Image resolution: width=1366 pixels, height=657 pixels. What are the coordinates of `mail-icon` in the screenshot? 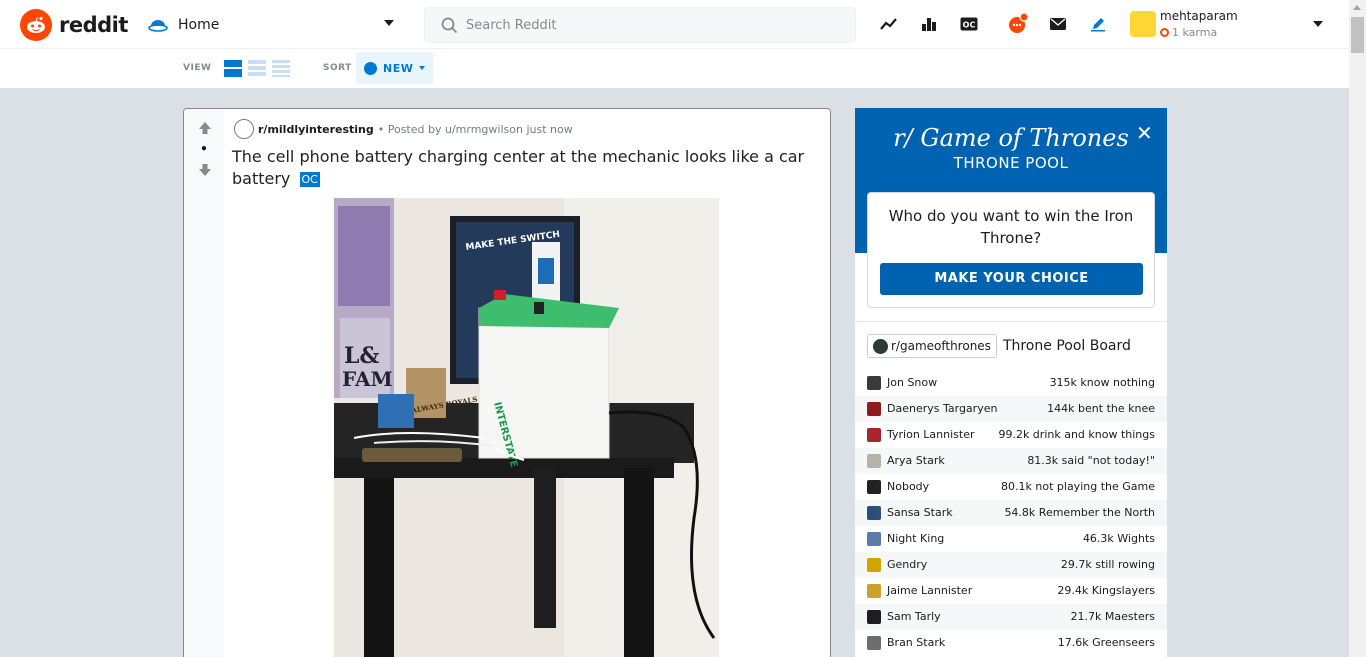 It's located at (1058, 24).